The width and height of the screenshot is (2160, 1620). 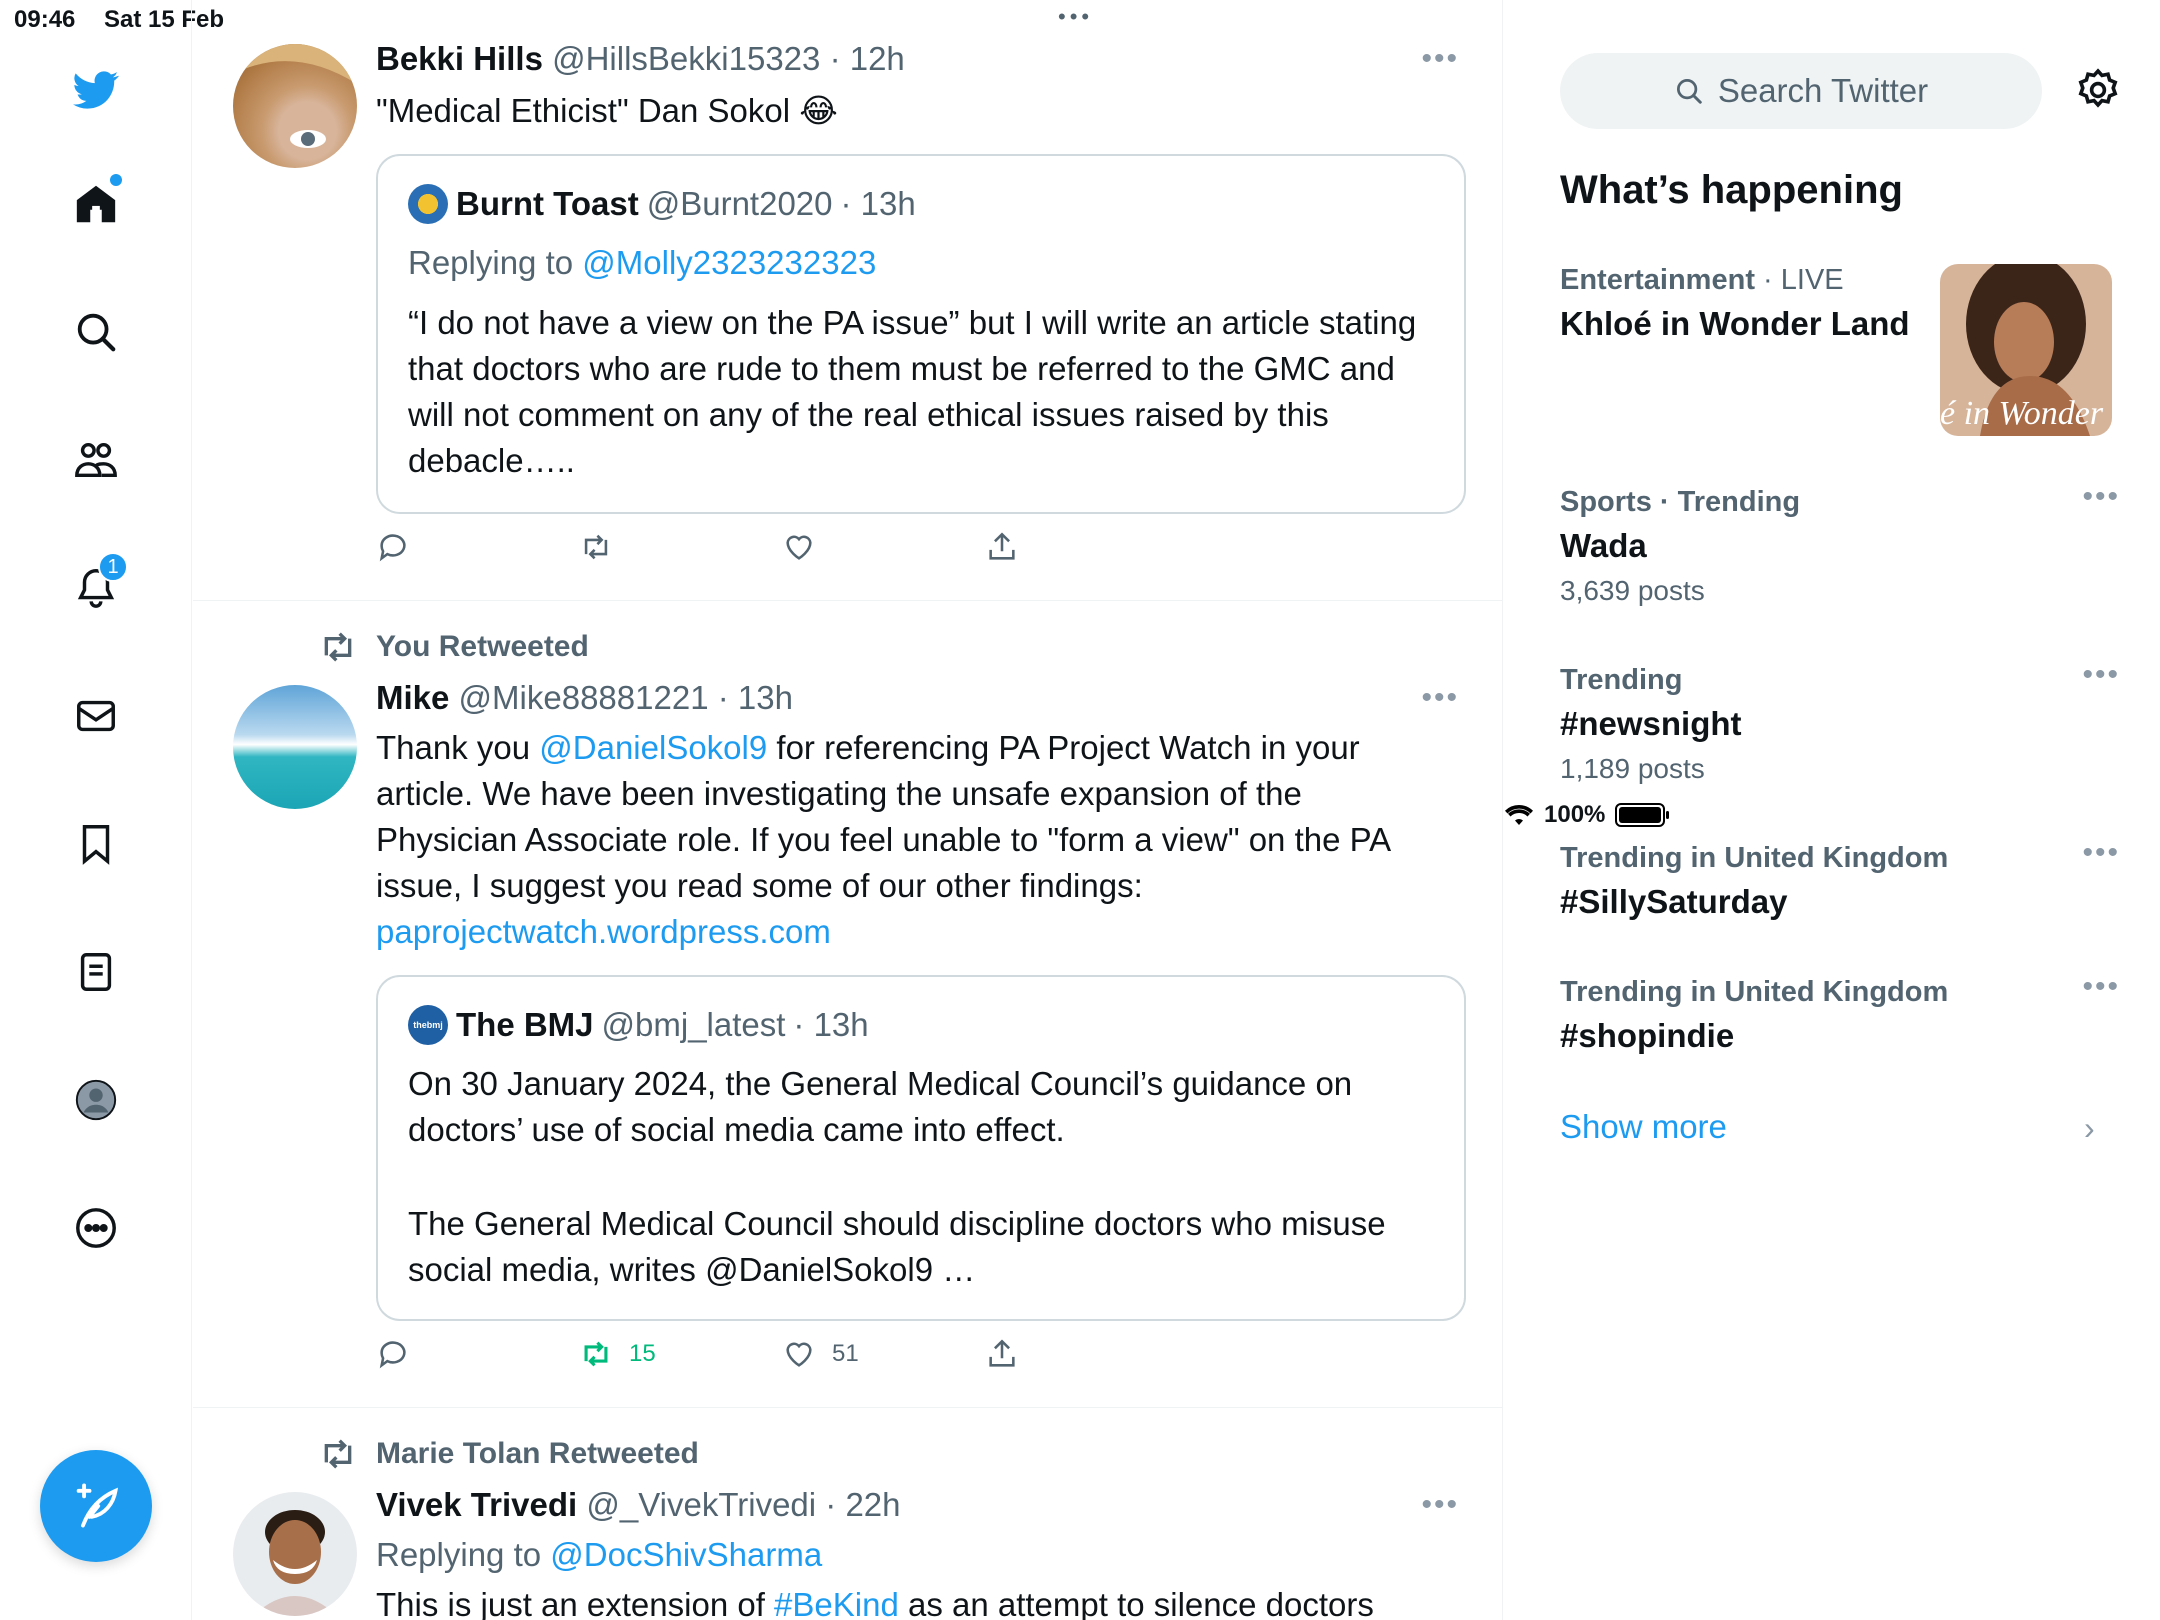 I want to click on nav-bookmarks, so click(x=96, y=844).